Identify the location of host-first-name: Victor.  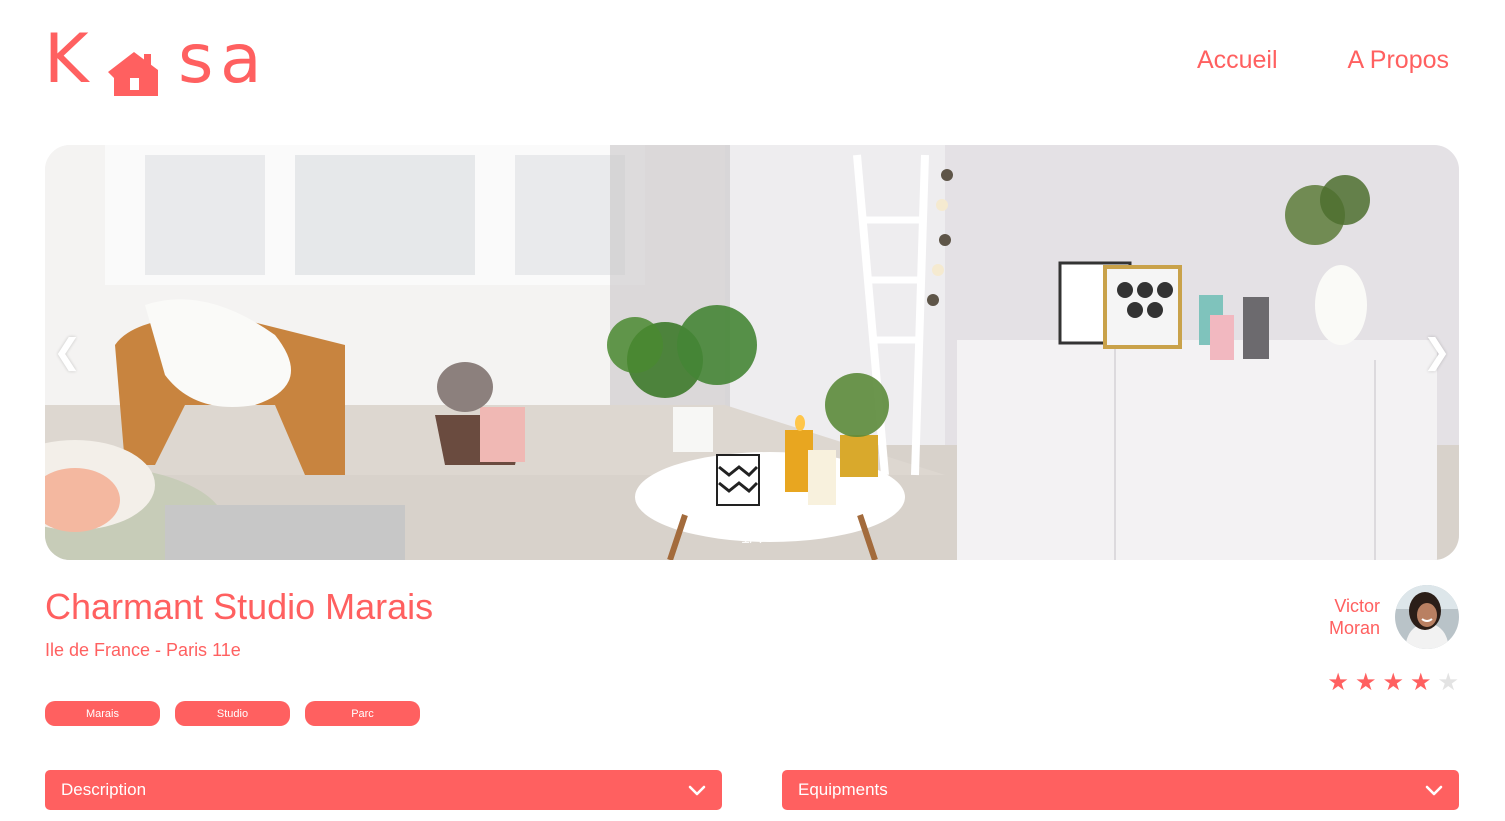
(1357, 606).